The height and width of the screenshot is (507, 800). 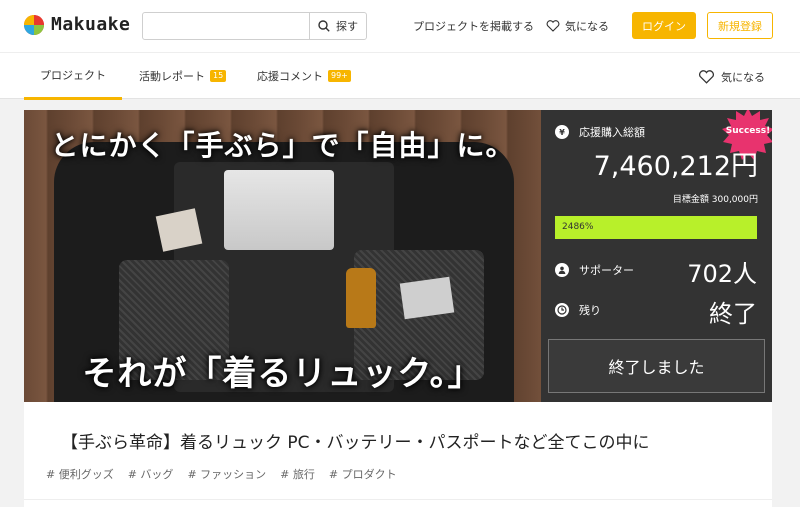 I want to click on header-favorite-label: 気になる, so click(x=587, y=26).